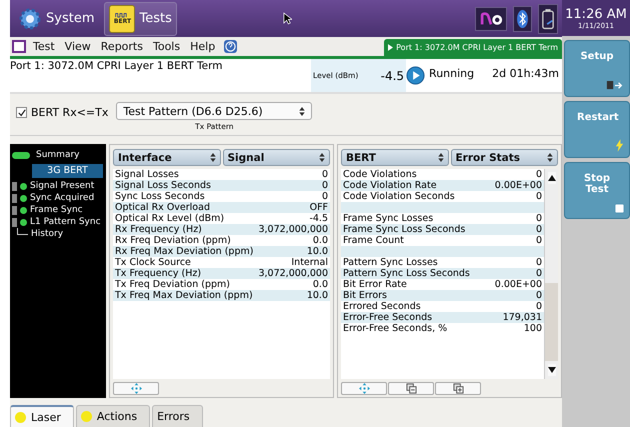  What do you see at coordinates (394, 157) in the screenshot?
I see `category-dropdown: BERT` at bounding box center [394, 157].